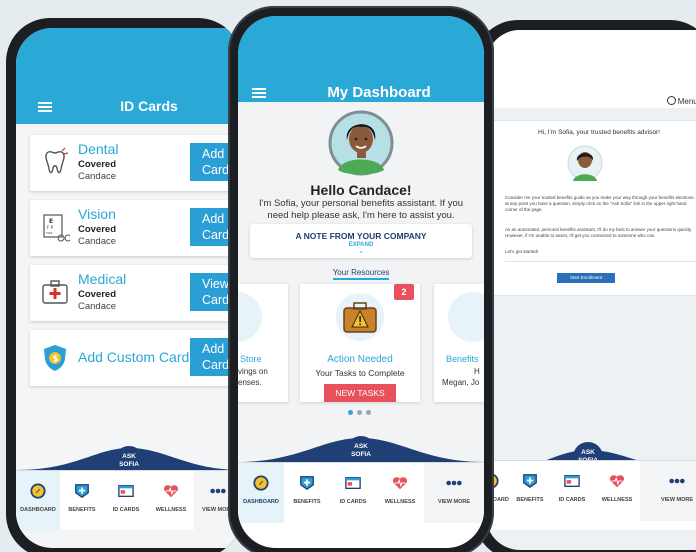 This screenshot has width=696, height=552. Describe the element at coordinates (360, 359) in the screenshot. I see `card-title: Action Needed` at that location.